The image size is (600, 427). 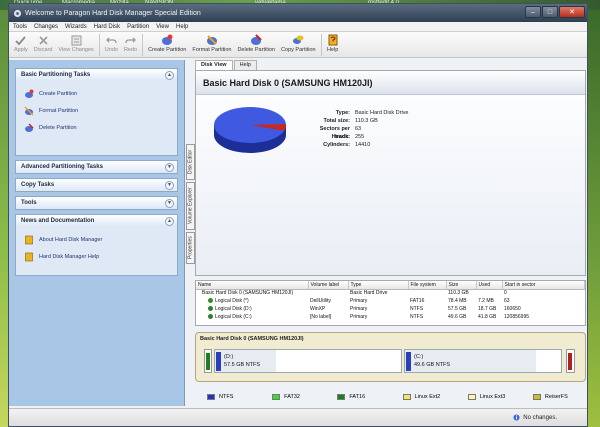 What do you see at coordinates (489, 293) in the screenshot?
I see `cell-used` at bounding box center [489, 293].